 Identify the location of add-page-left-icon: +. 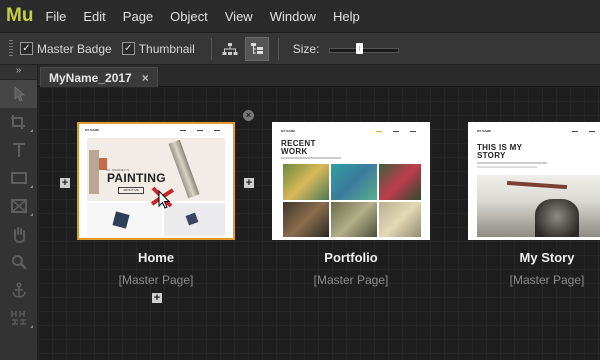
(65, 183).